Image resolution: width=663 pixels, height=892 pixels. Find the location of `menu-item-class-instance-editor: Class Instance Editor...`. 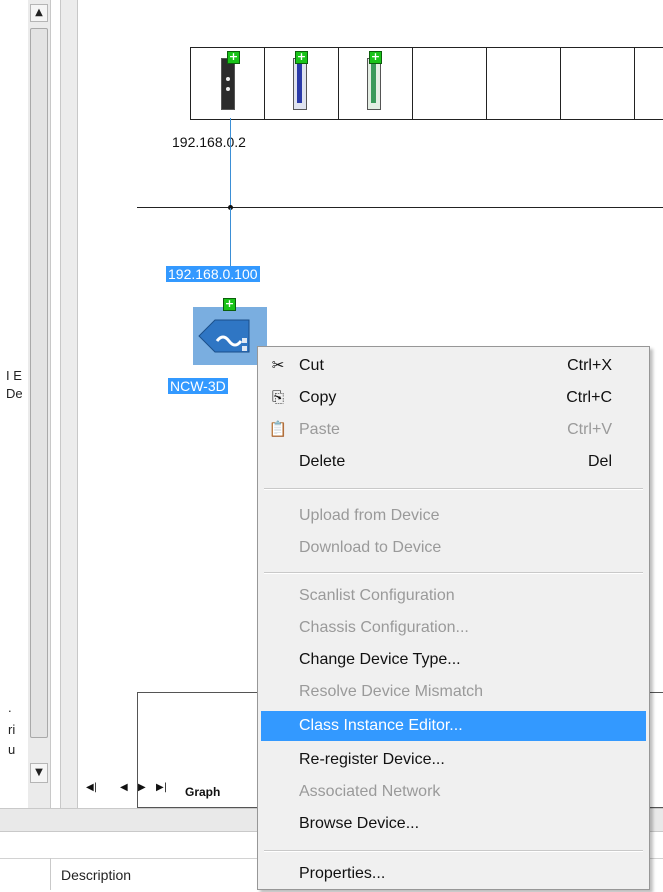

menu-item-class-instance-editor: Class Instance Editor... is located at coordinates (453, 726).